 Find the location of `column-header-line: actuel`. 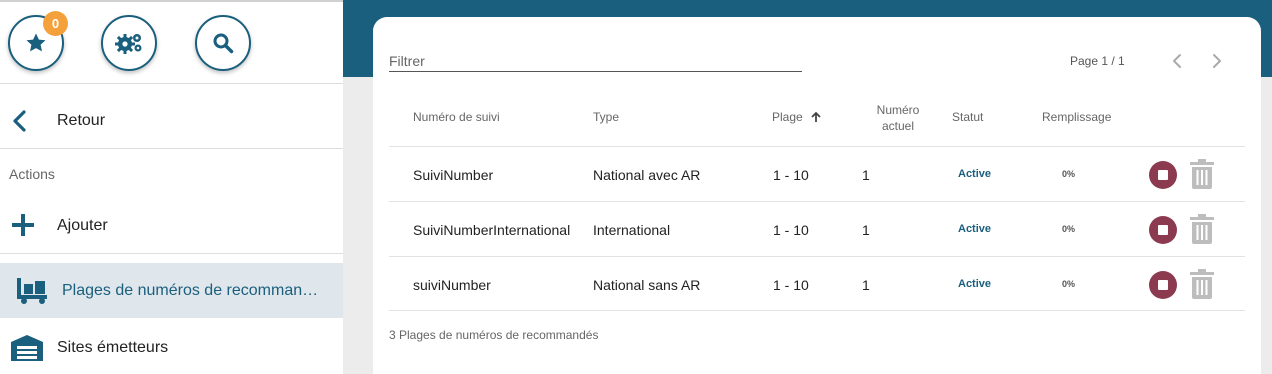

column-header-line: actuel is located at coordinates (898, 126).